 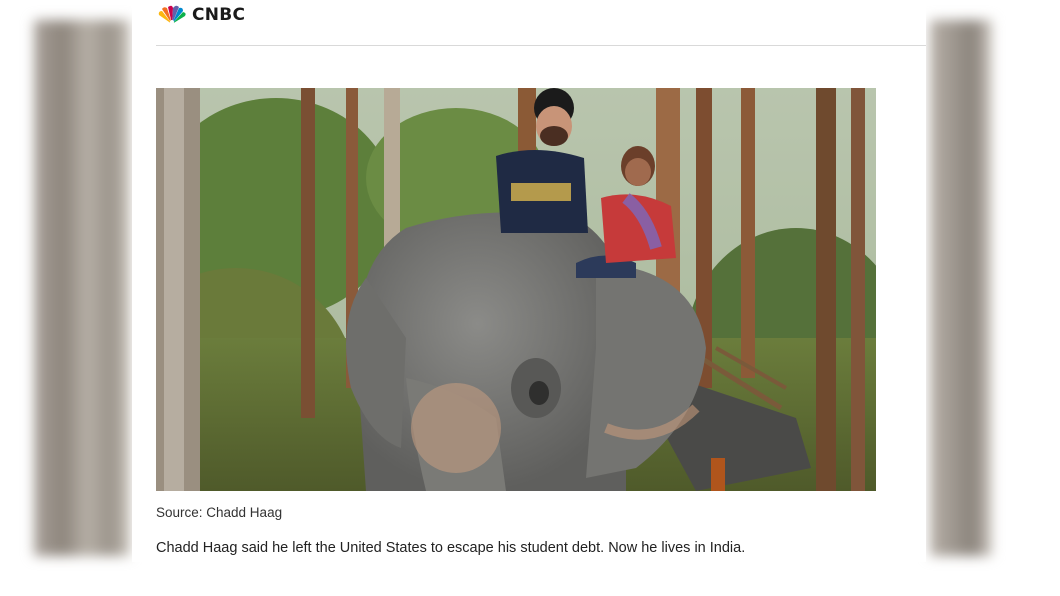 I want to click on brand-name: CNBC, so click(x=219, y=15).